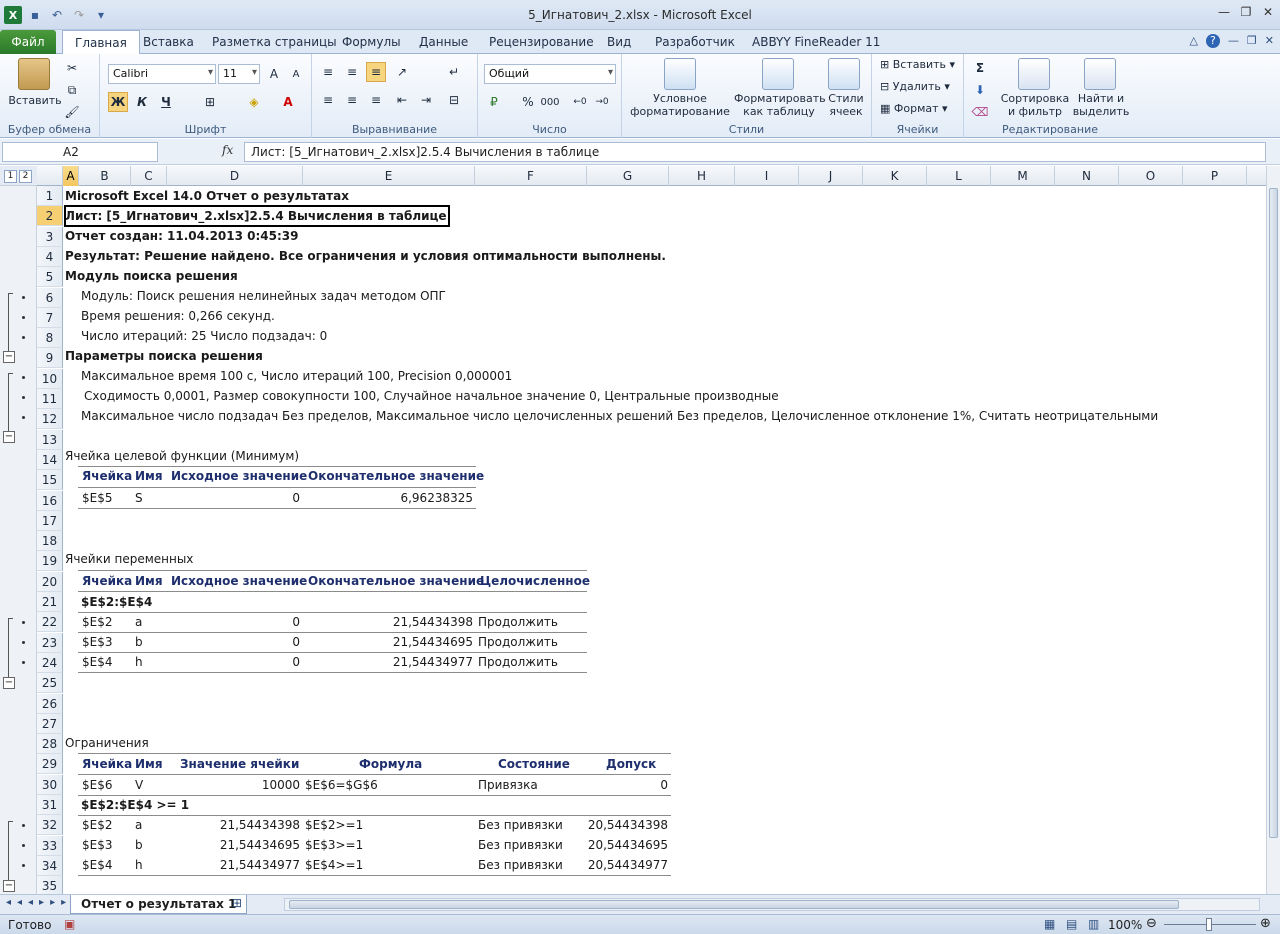 The height and width of the screenshot is (934, 1280). Describe the element at coordinates (254, 102) in the screenshot. I see `fill-color-icon: ◈` at that location.